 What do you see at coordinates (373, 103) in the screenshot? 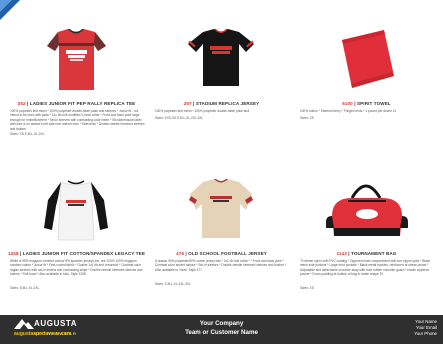
I see `product-name: SPIRIT TOWEL` at bounding box center [373, 103].